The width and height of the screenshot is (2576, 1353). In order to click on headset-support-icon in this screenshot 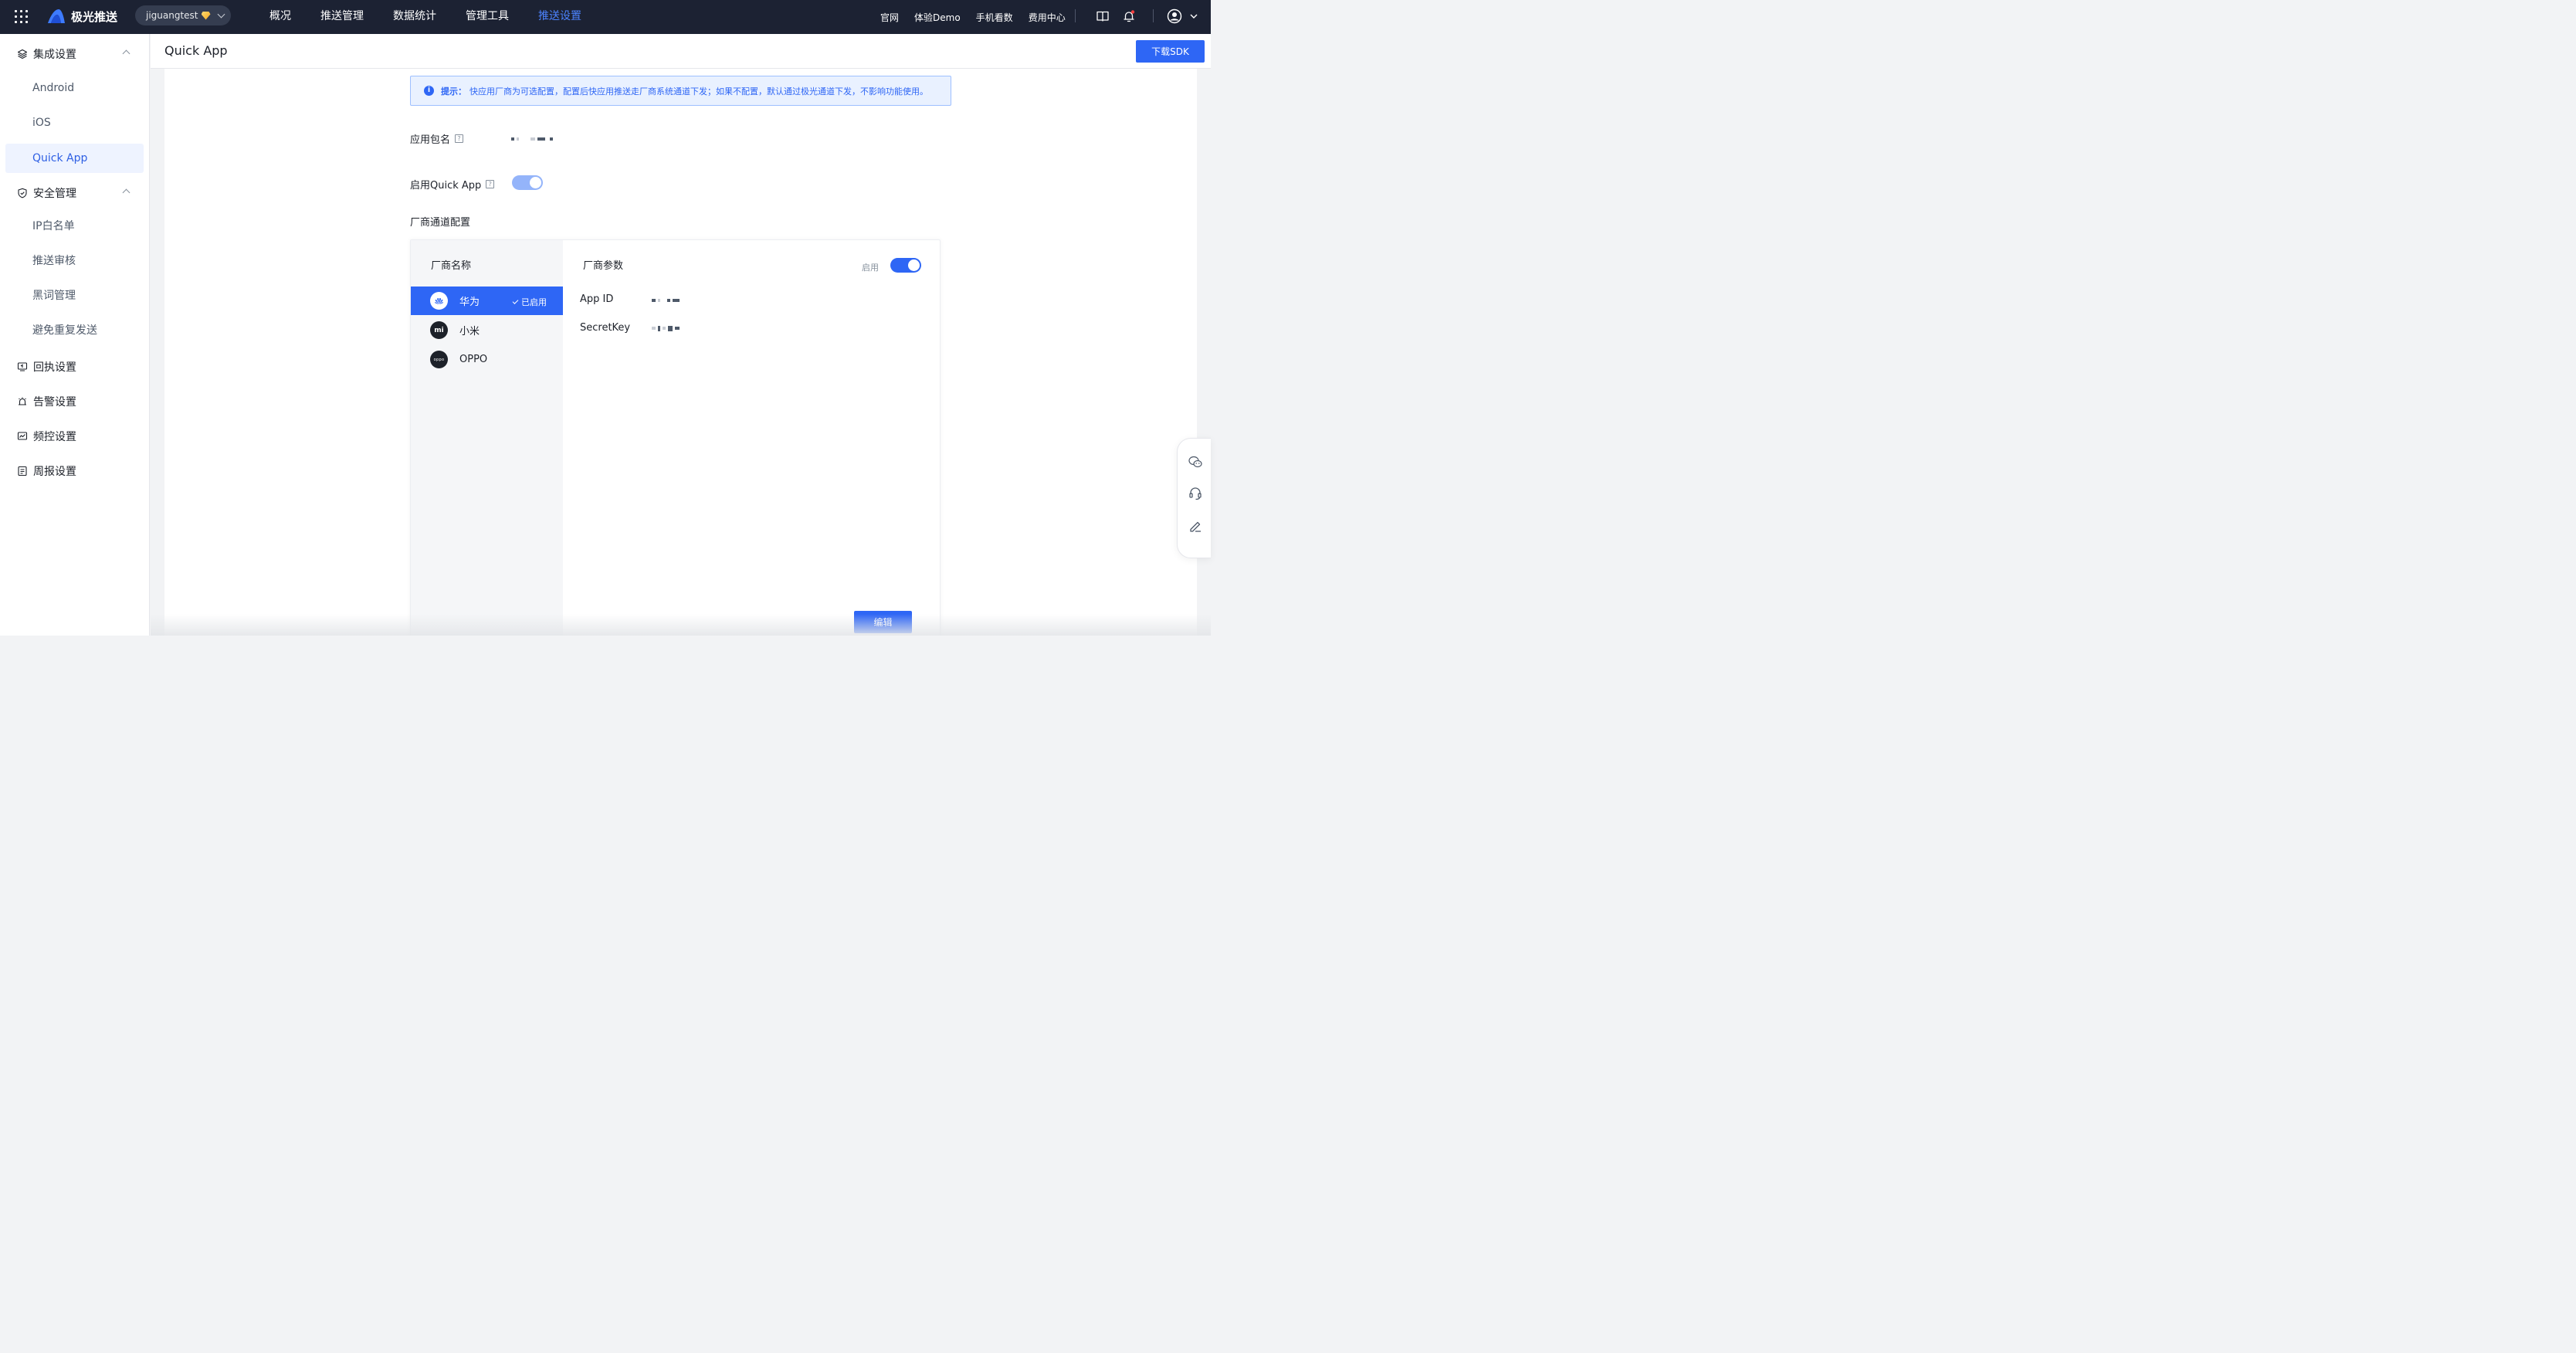, I will do `click(1195, 493)`.